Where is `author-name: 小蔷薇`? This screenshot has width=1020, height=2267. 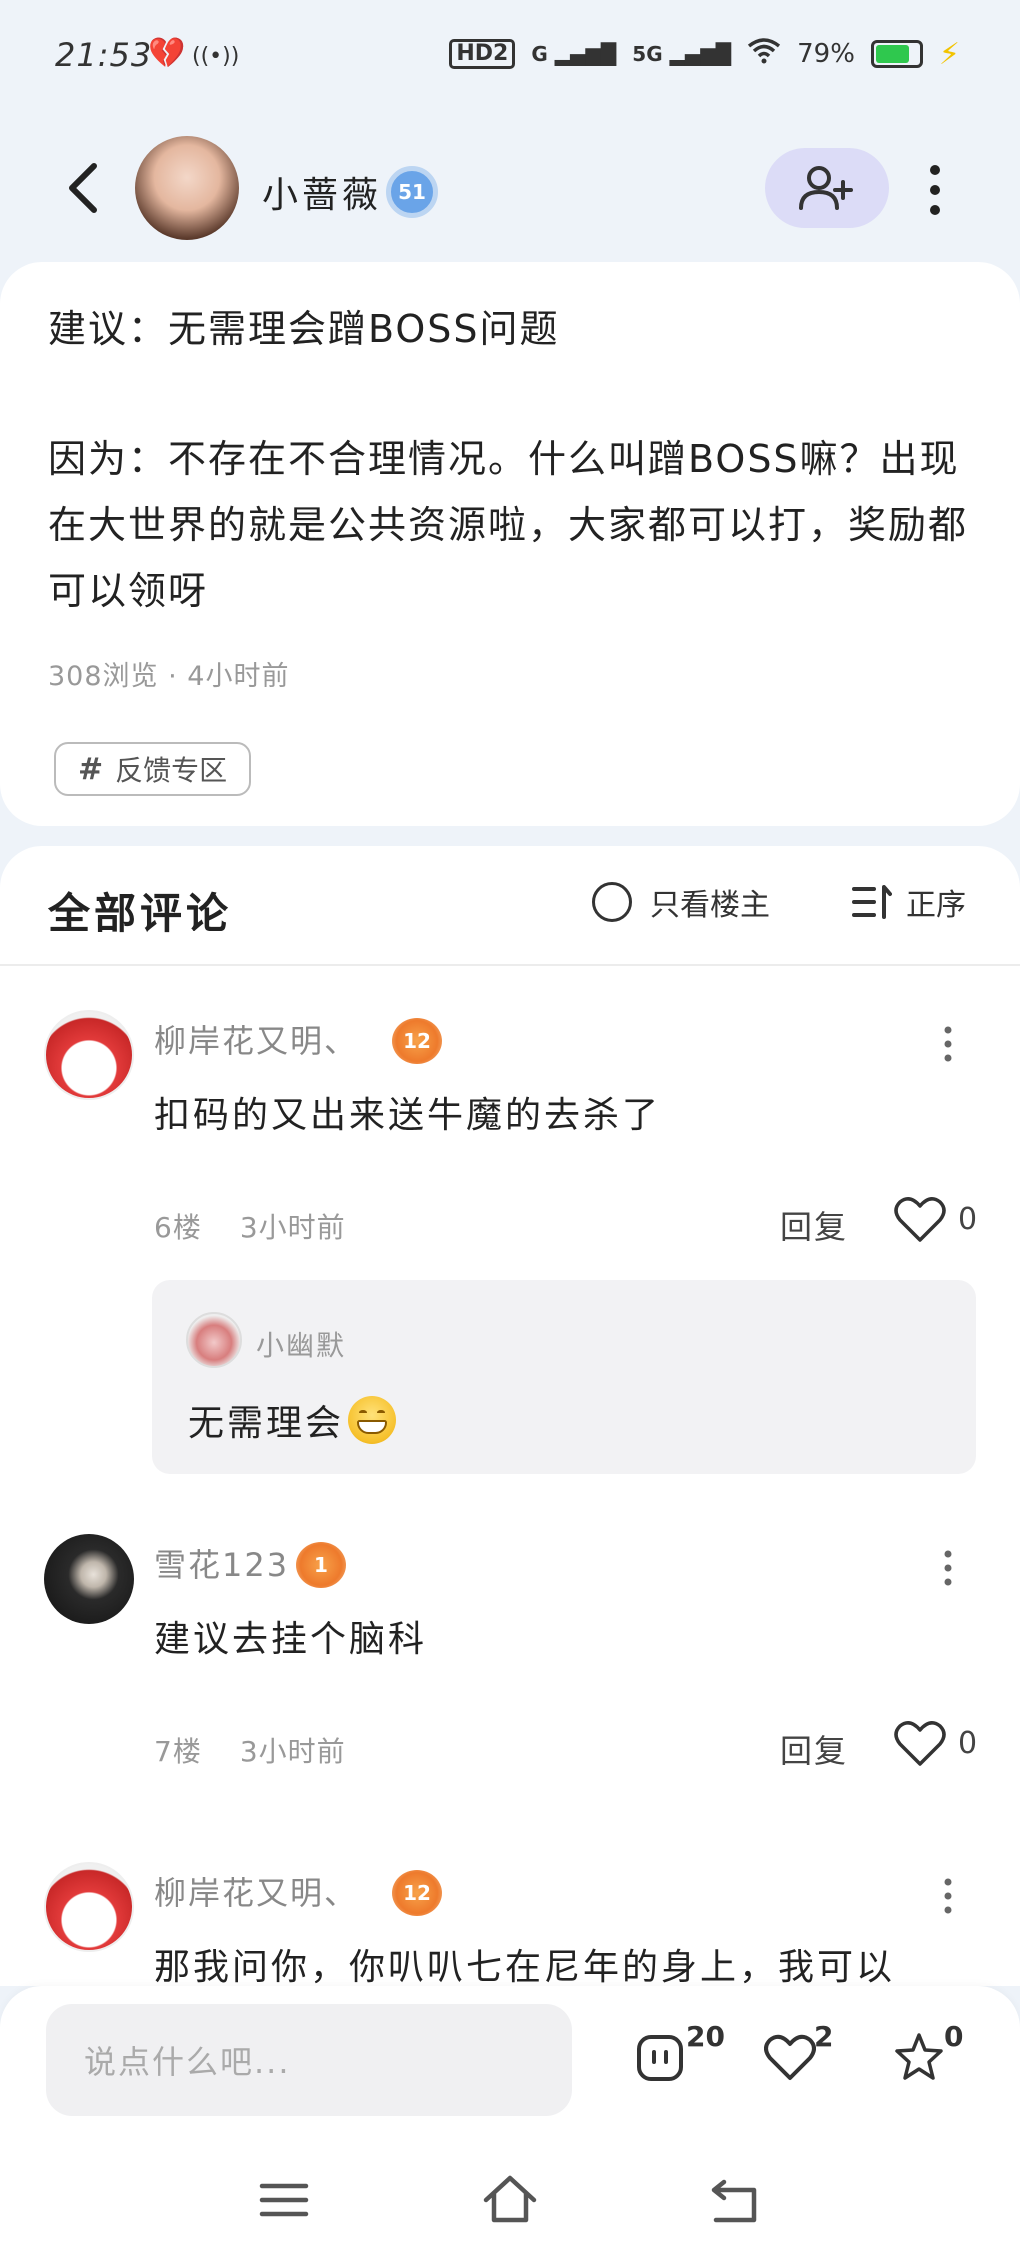
author-name: 小蔷薇 is located at coordinates (322, 192).